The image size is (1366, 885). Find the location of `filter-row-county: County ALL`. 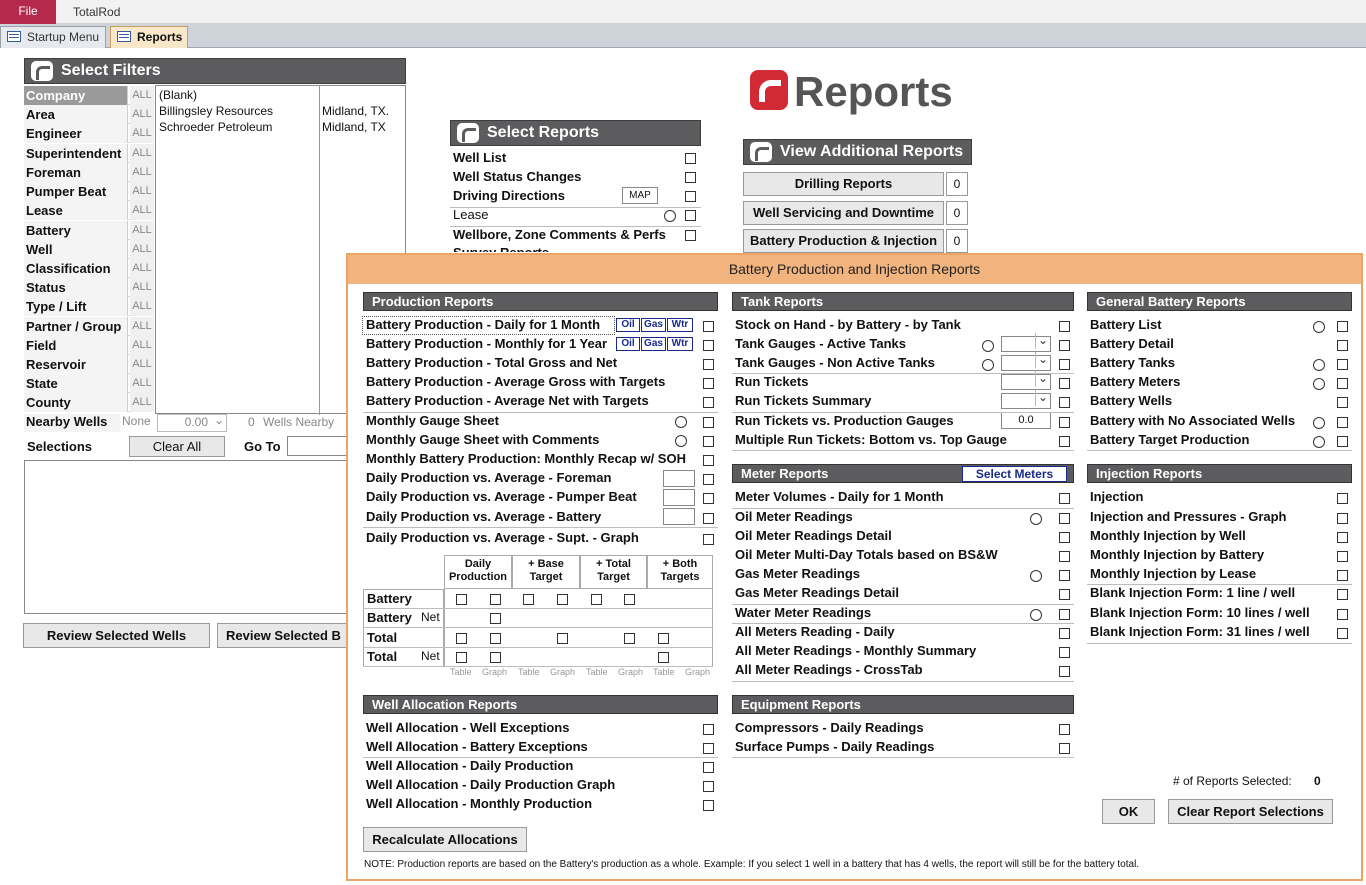

filter-row-county: County ALL is located at coordinates (89, 402).